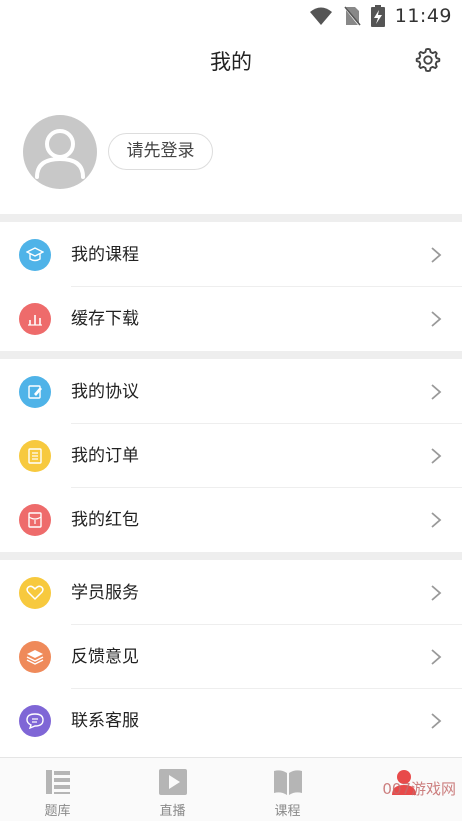 This screenshot has width=462, height=821. Describe the element at coordinates (105, 657) in the screenshot. I see `menu-item-label: 反馈意见` at that location.